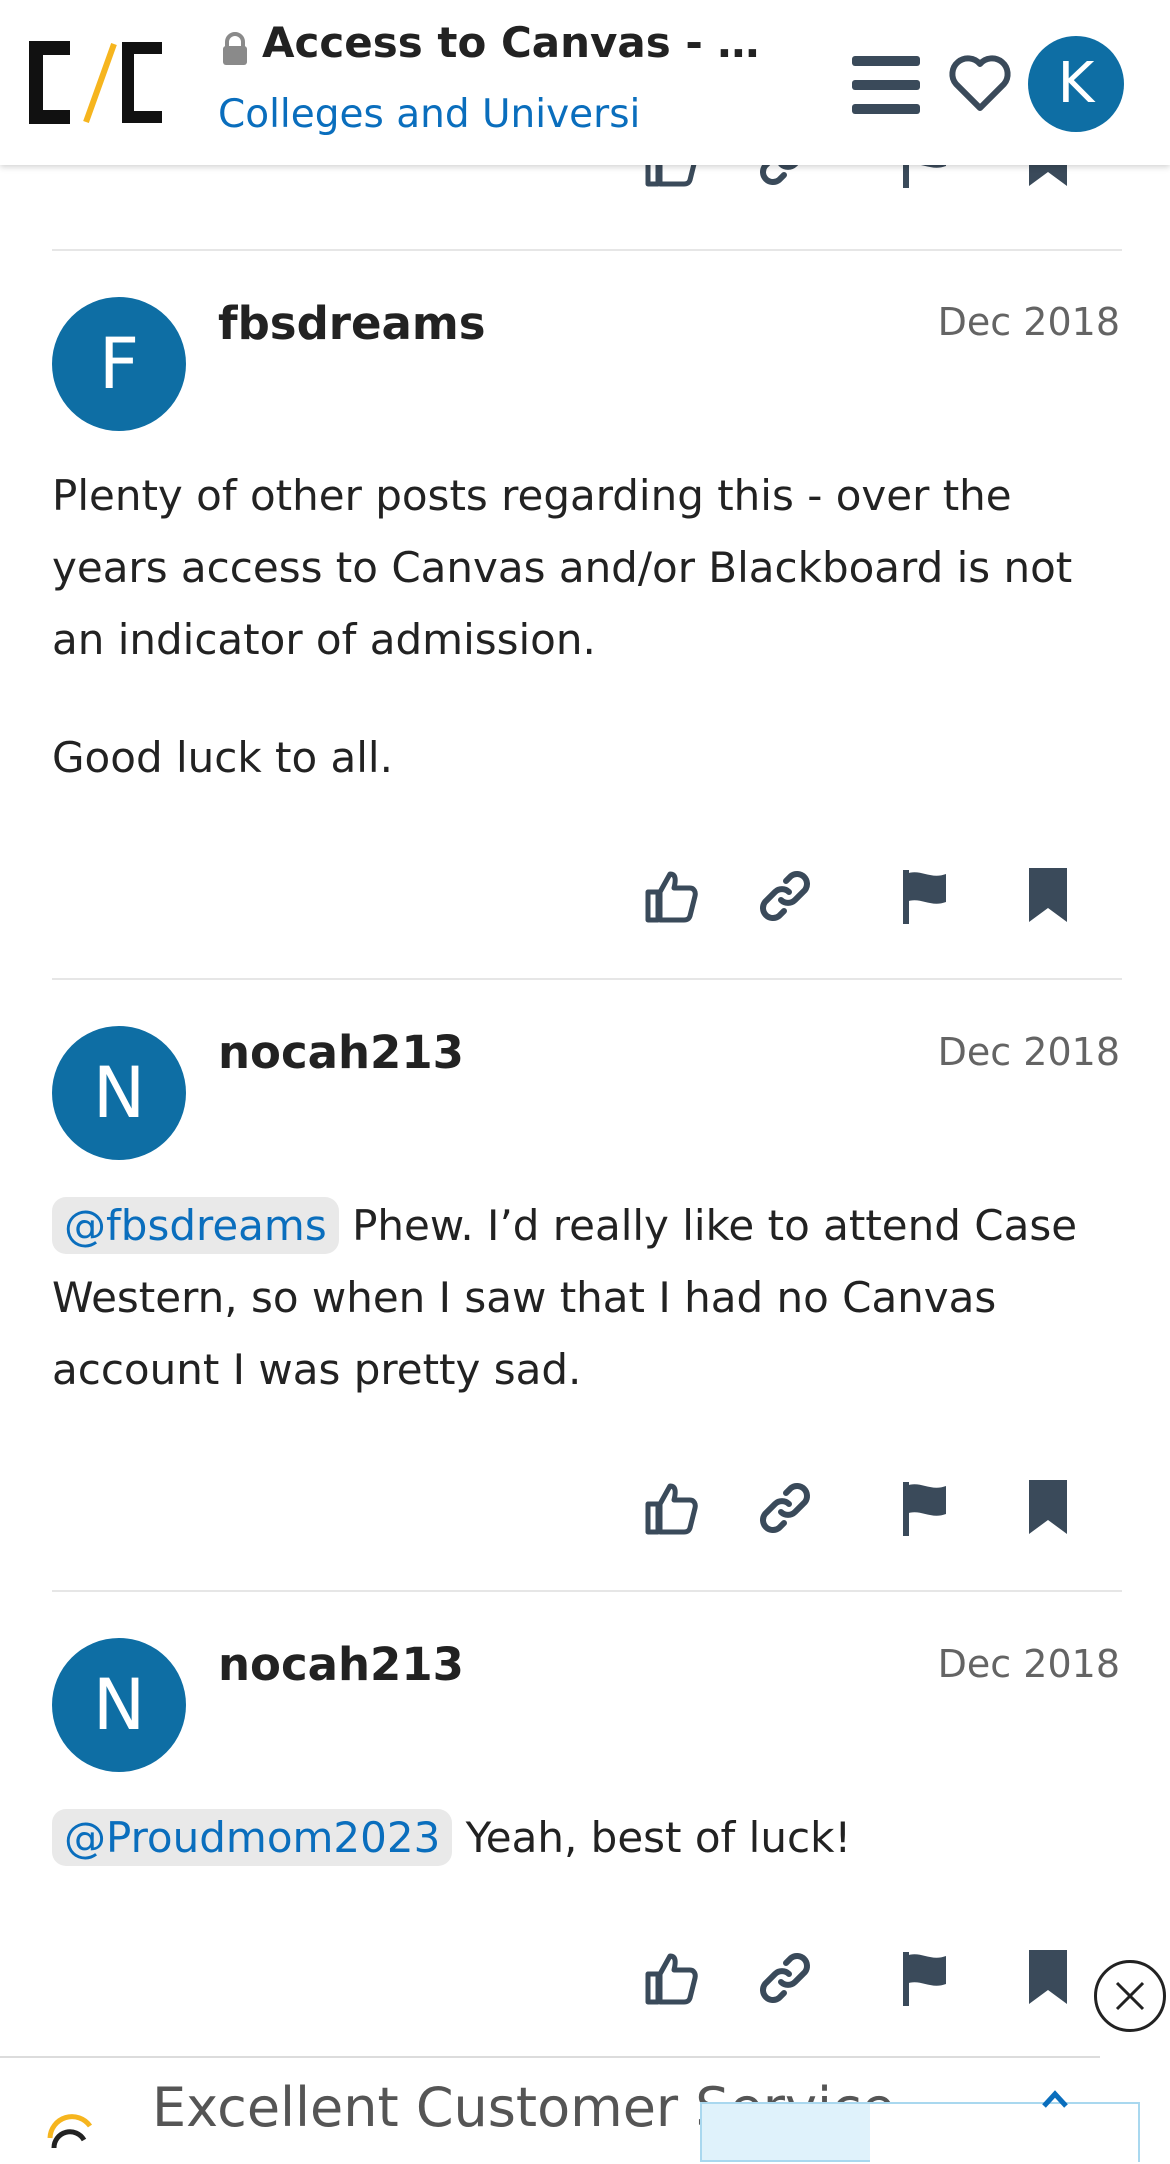 The height and width of the screenshot is (2164, 1170). I want to click on post-body: @Proudmom2023 Yeah, best of luck!, so click(587, 1838).